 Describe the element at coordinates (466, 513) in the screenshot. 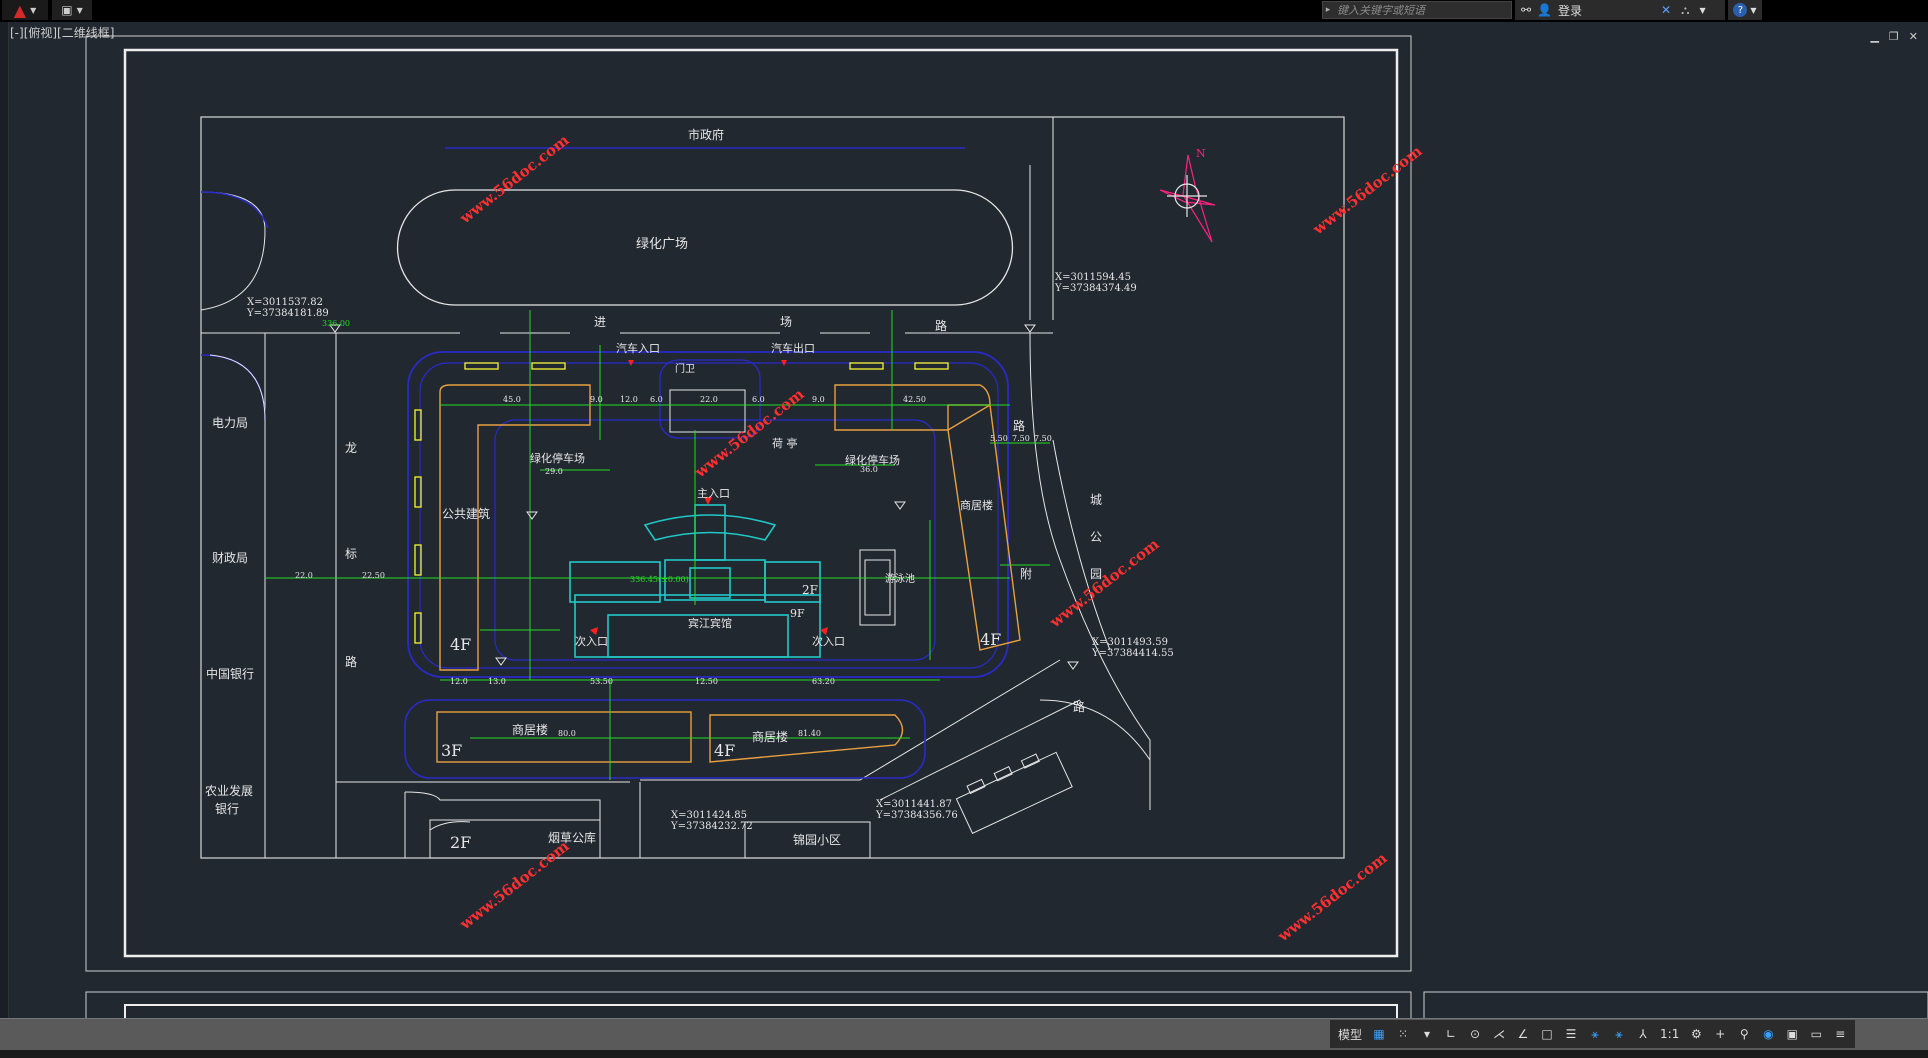

I see `label-public-building: 公共建筑` at that location.